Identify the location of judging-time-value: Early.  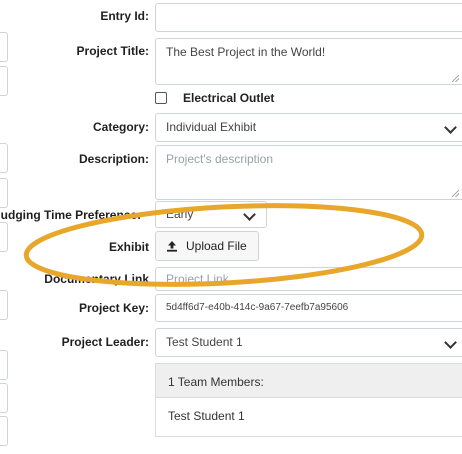
(180, 214).